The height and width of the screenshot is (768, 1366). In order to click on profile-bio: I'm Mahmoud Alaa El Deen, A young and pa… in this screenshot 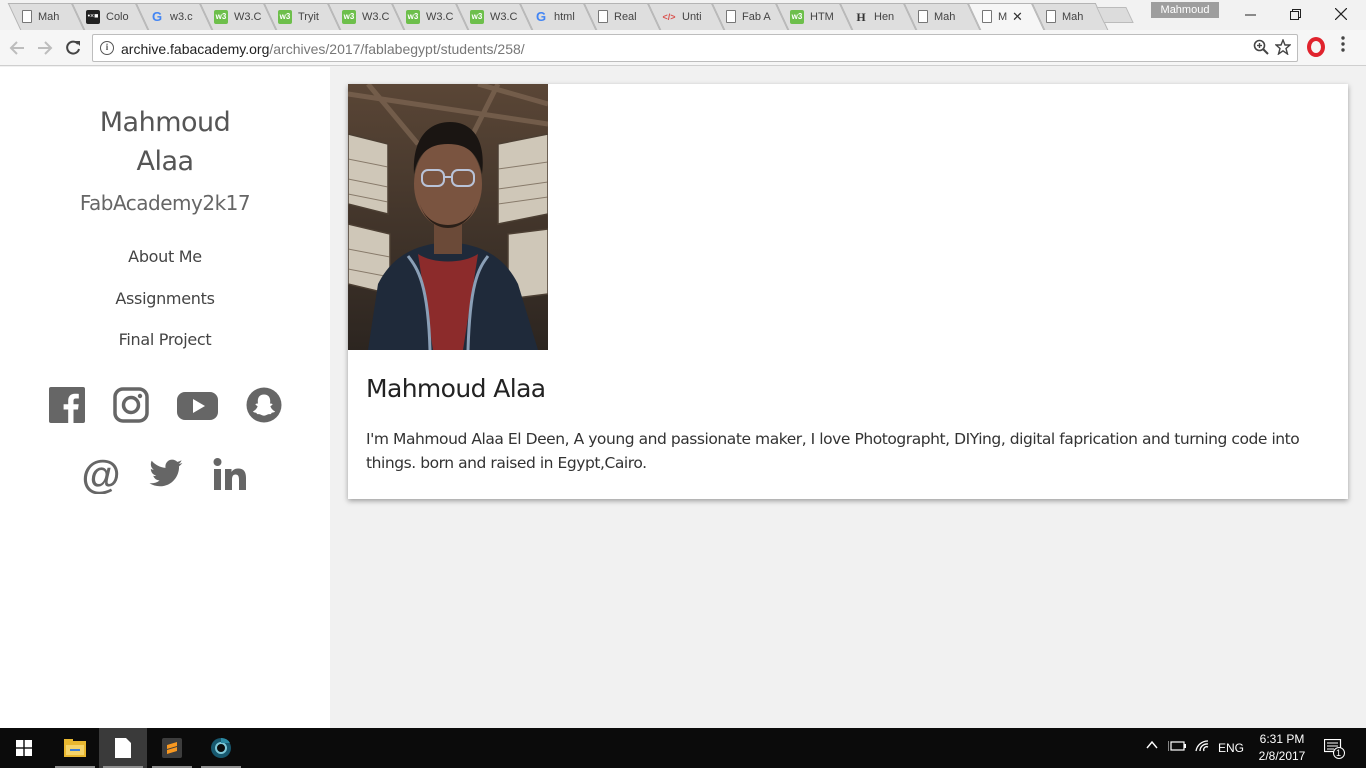, I will do `click(833, 451)`.